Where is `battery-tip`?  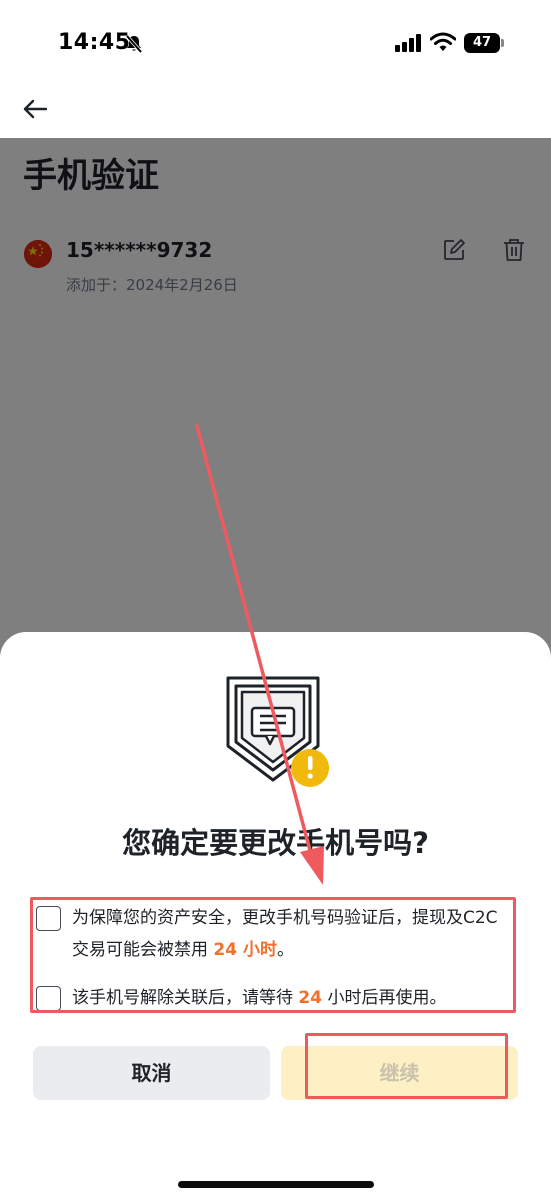
battery-tip is located at coordinates (502, 43).